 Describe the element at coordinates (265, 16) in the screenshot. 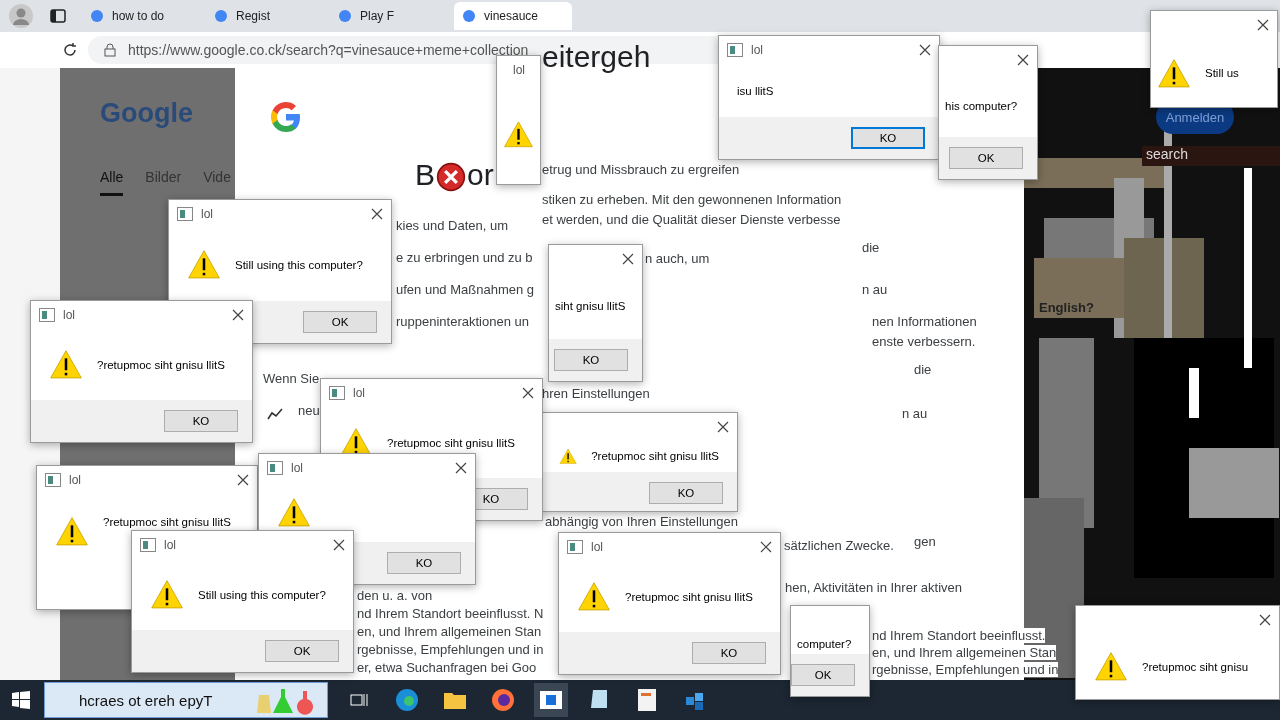

I see `browser-tab: Regist` at that location.